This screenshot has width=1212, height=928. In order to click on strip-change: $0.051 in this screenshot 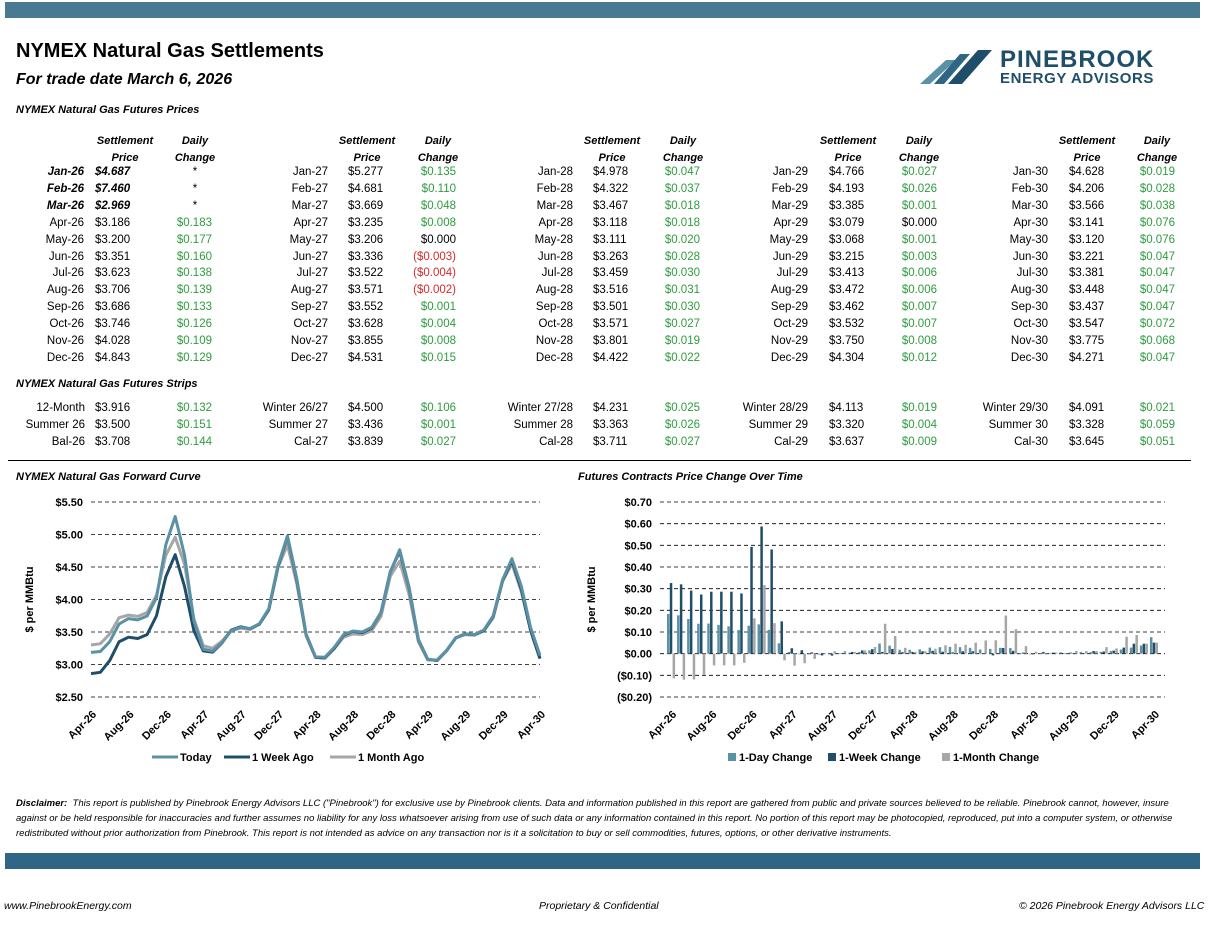, I will do `click(1157, 442)`.